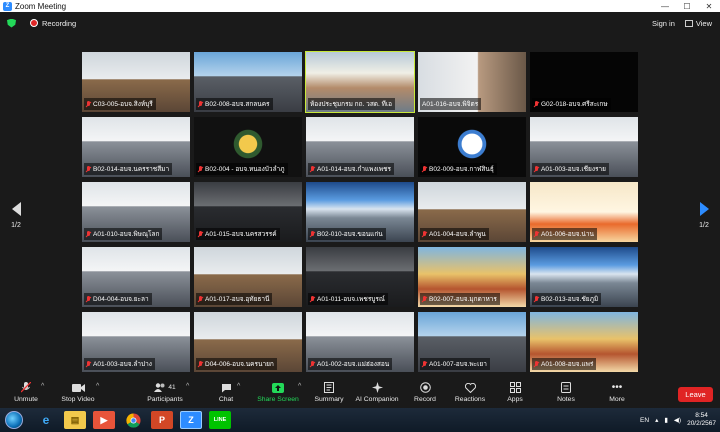 This screenshot has width=720, height=432. Describe the element at coordinates (704, 225) in the screenshot. I see `page-indicator-right: 1/2` at that location.